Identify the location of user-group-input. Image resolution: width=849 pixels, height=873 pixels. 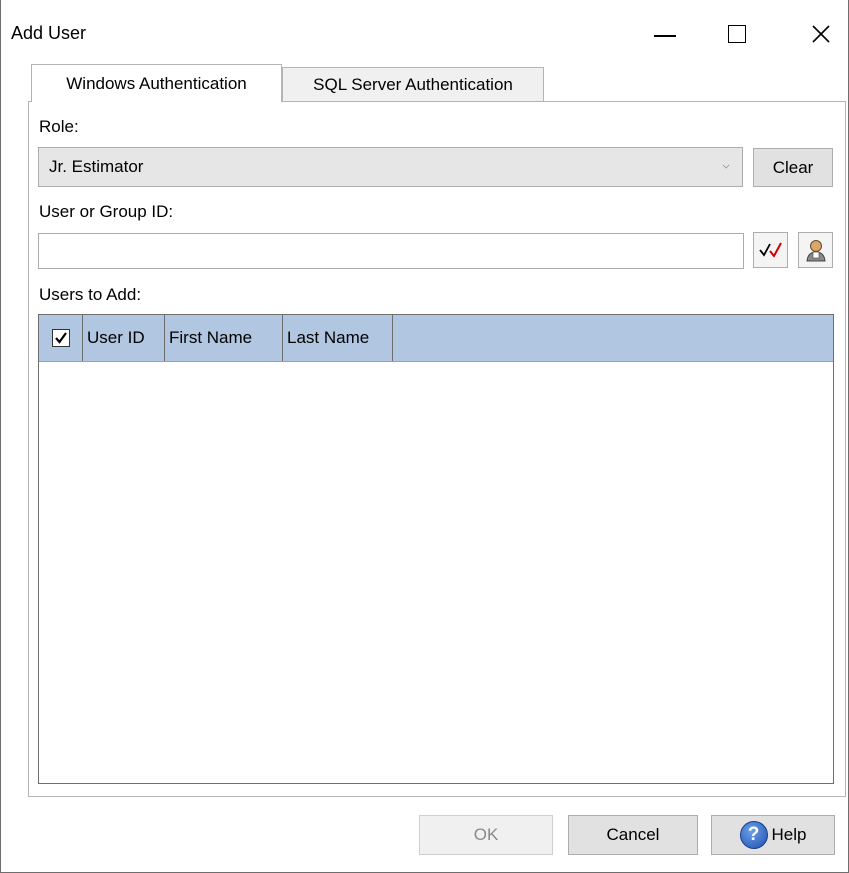
(391, 251).